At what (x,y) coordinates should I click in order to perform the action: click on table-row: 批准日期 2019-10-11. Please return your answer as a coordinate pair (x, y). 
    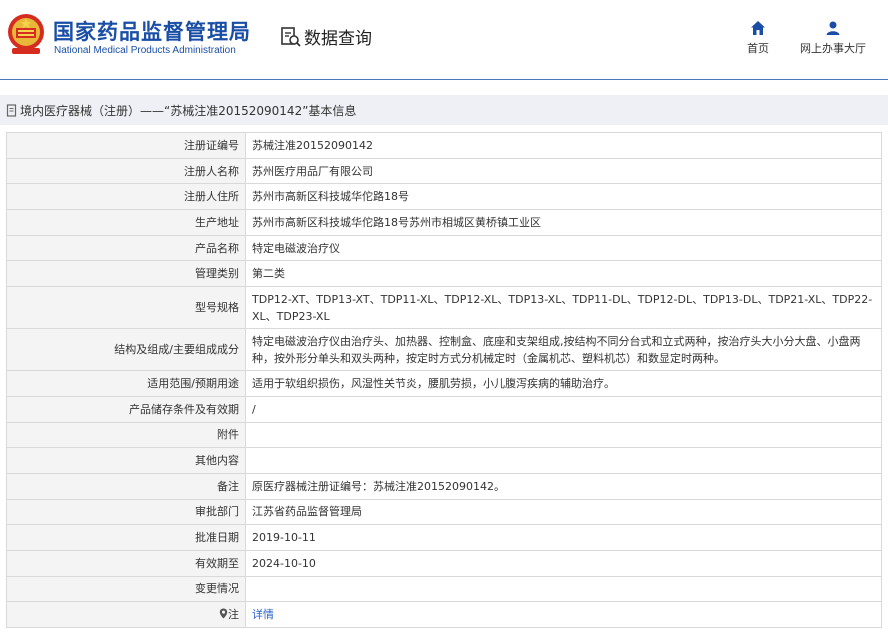
    Looking at the image, I should click on (444, 537).